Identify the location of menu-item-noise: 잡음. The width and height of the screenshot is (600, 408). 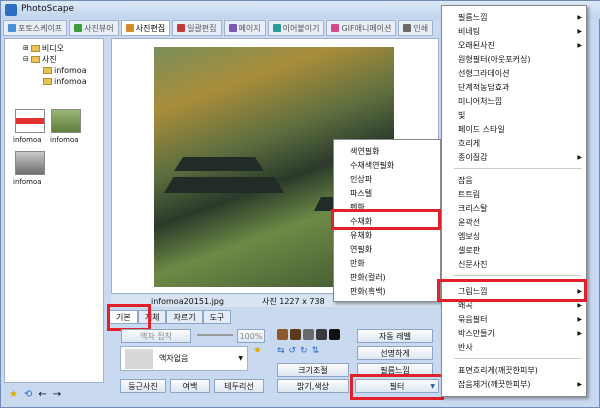
(515, 180).